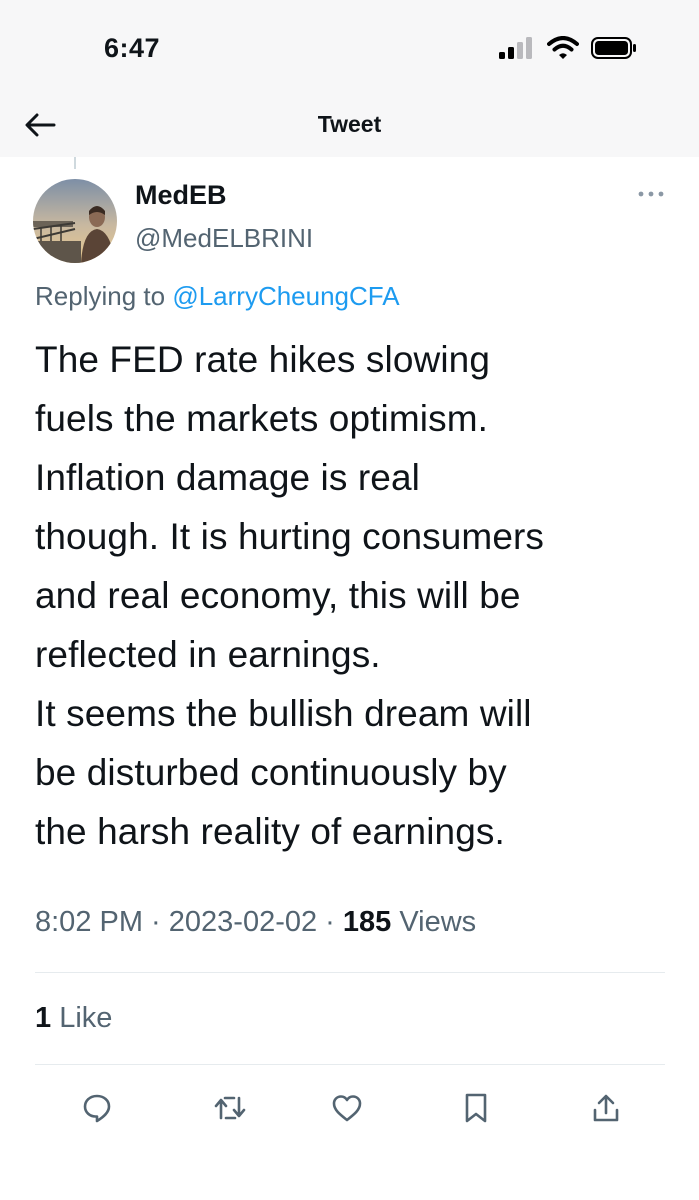  Describe the element at coordinates (262, 418) in the screenshot. I see `tweet-text-line: fuels the markets optimism.` at that location.